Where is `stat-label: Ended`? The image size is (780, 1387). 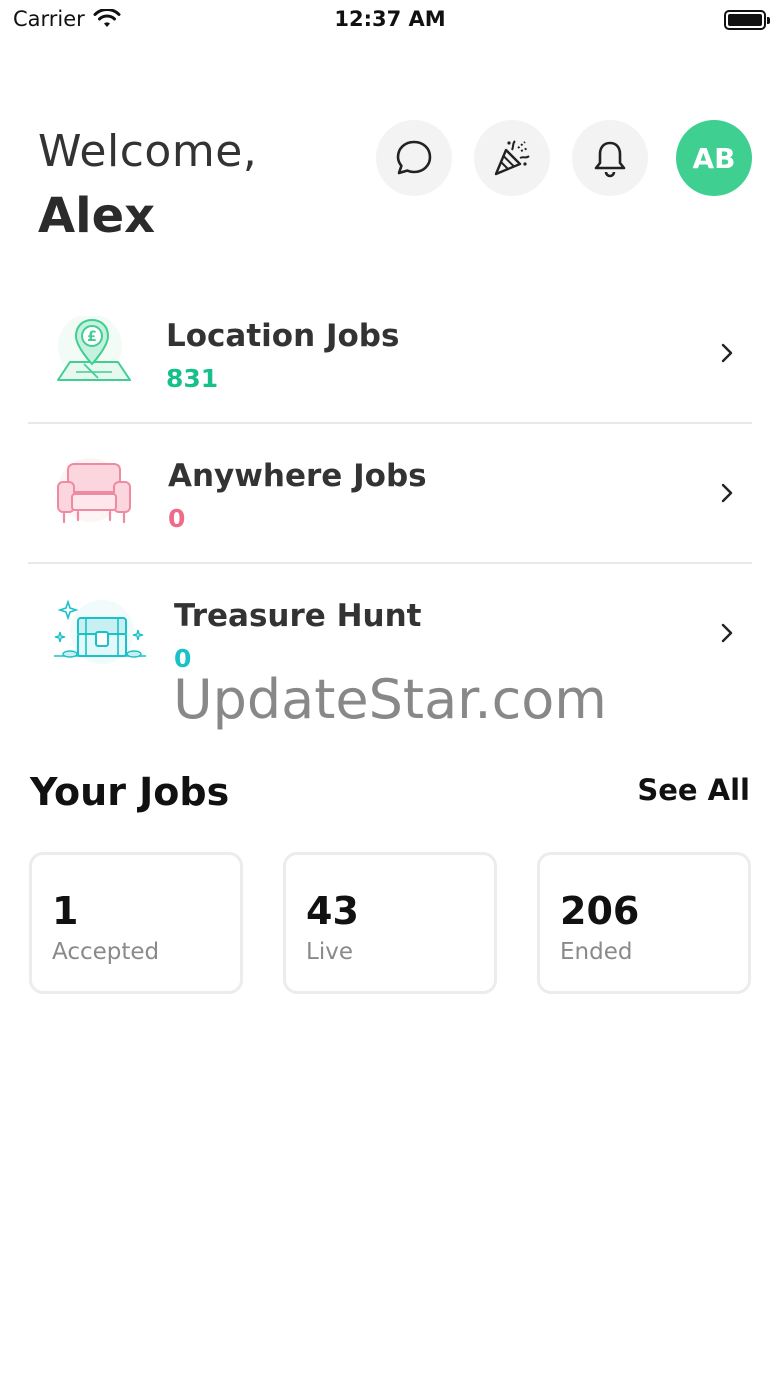
stat-label: Ended is located at coordinates (596, 952).